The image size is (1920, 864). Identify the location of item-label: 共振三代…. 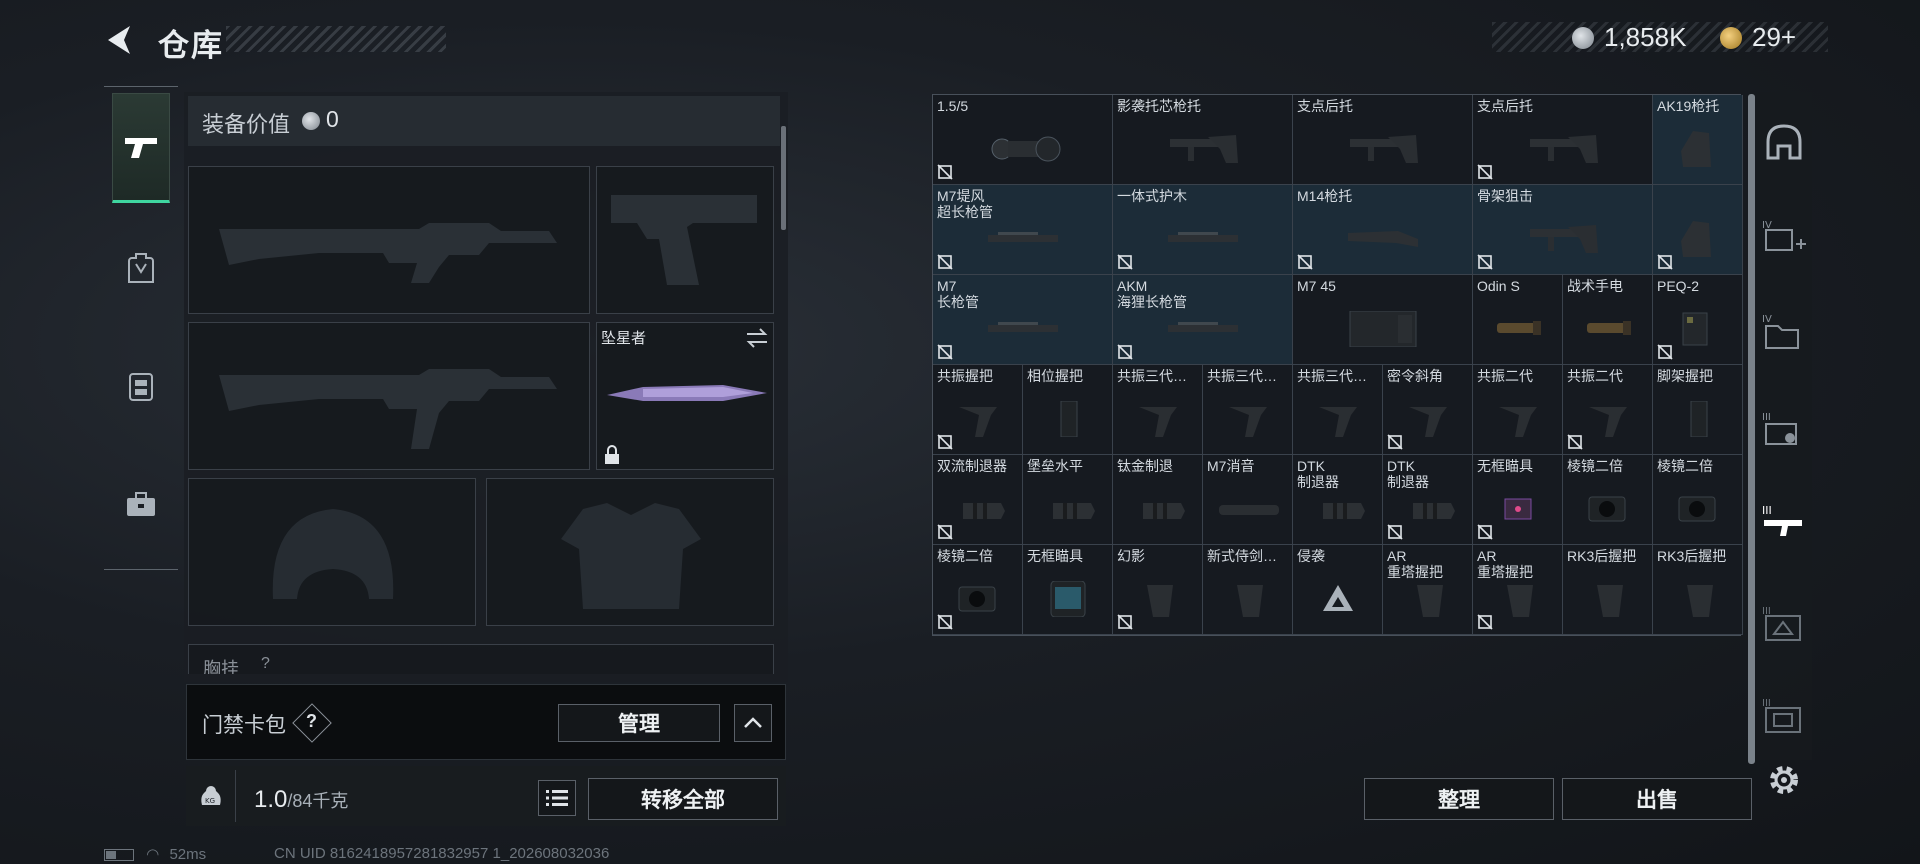
(1152, 376).